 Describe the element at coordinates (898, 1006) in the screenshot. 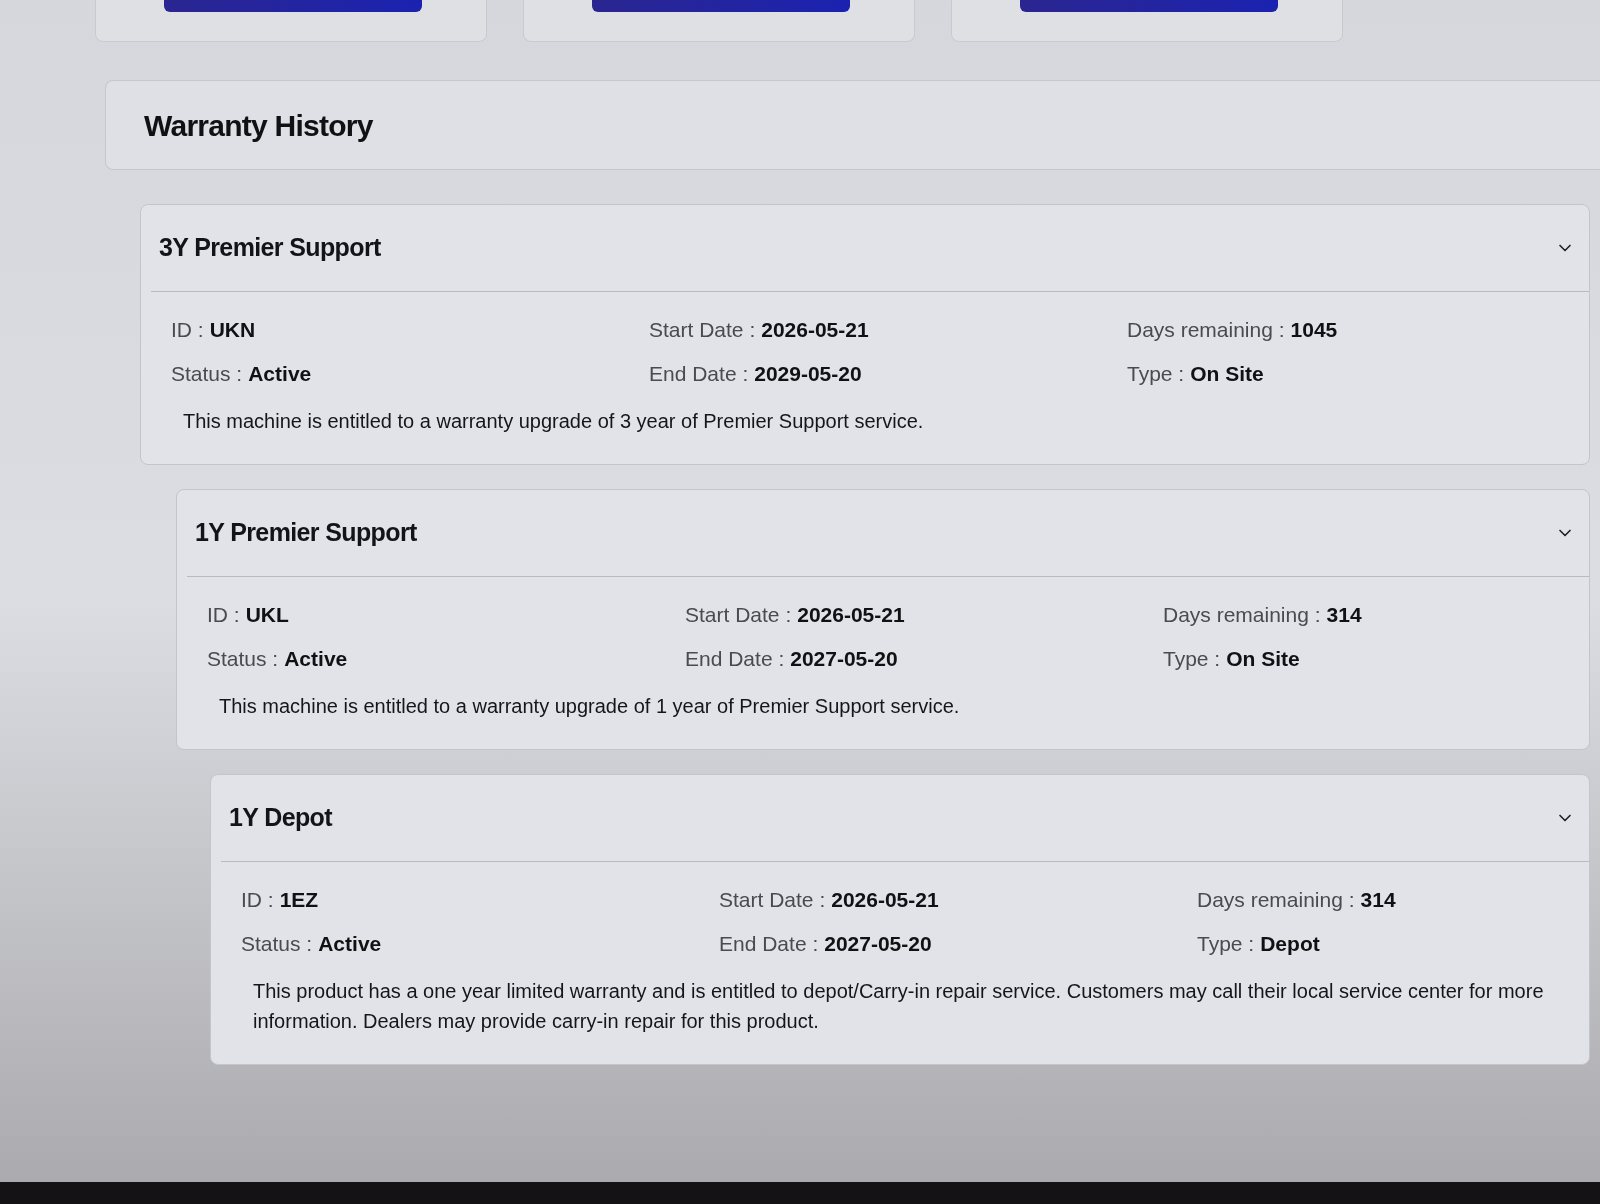

I see `card-description: This product has a one year limited warranty and is entitled to depot/Carry-in repair service. Customers may call their local service center for more information. Dealers may provide carry-in repair for this product.` at that location.